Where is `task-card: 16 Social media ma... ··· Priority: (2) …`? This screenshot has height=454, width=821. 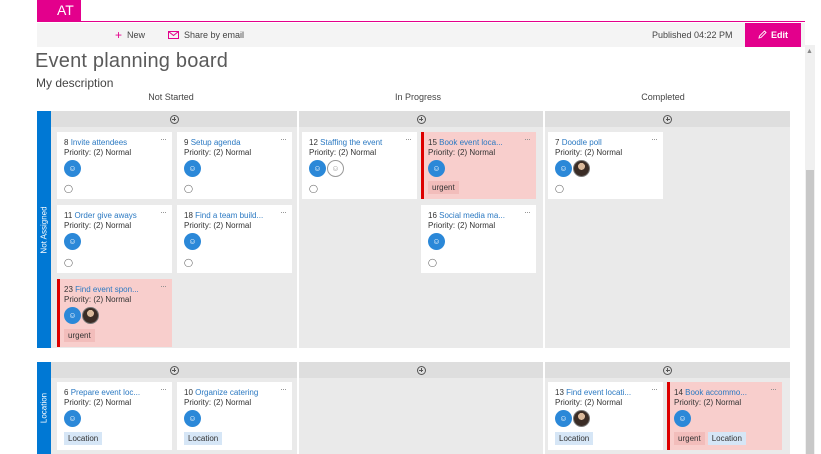
task-card: 16 Social media ma... ··· Priority: (2) … is located at coordinates (478, 239).